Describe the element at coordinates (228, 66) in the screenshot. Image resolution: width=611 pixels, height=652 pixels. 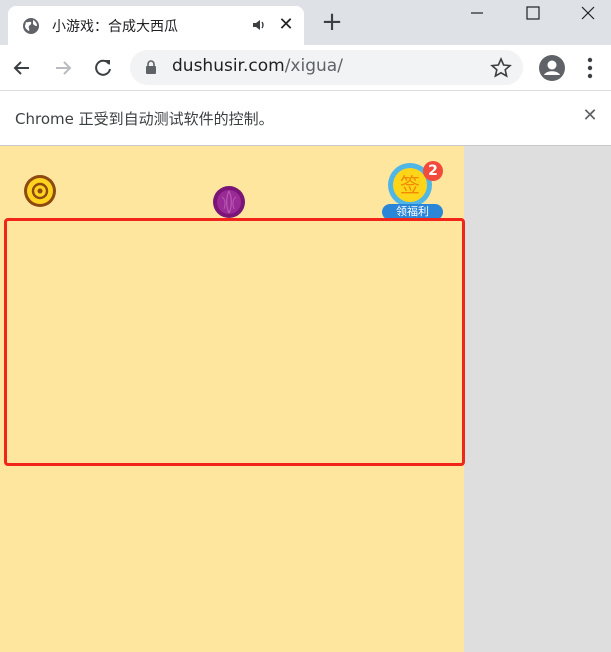
I see `url-host: dushusir.com` at that location.